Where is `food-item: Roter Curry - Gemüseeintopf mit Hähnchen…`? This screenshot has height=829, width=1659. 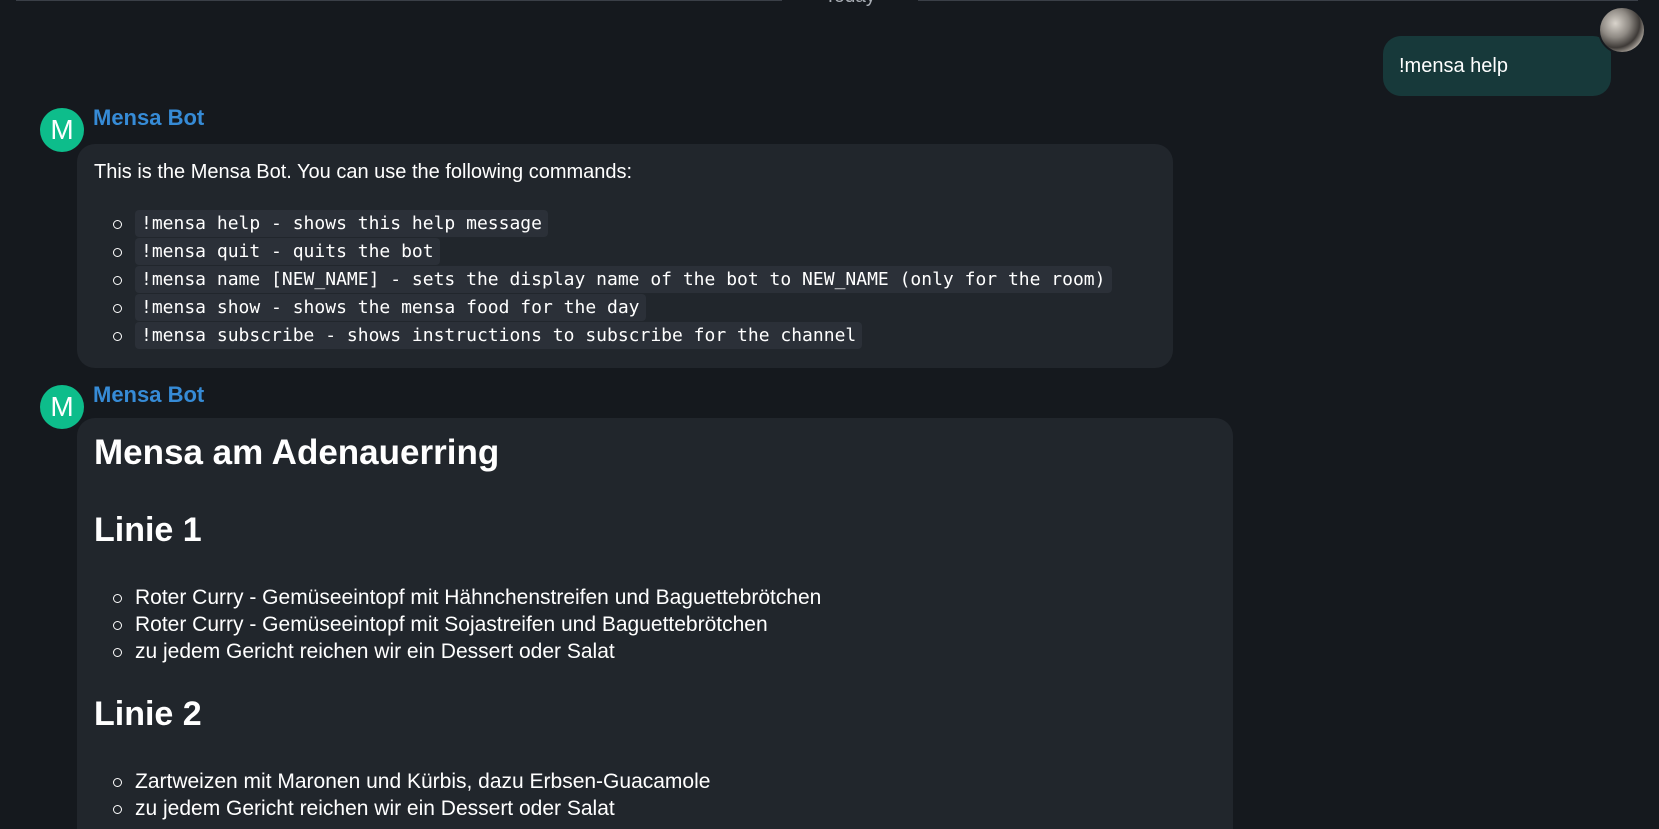 food-item: Roter Curry - Gemüseeintopf mit Hähnchen… is located at coordinates (467, 597).